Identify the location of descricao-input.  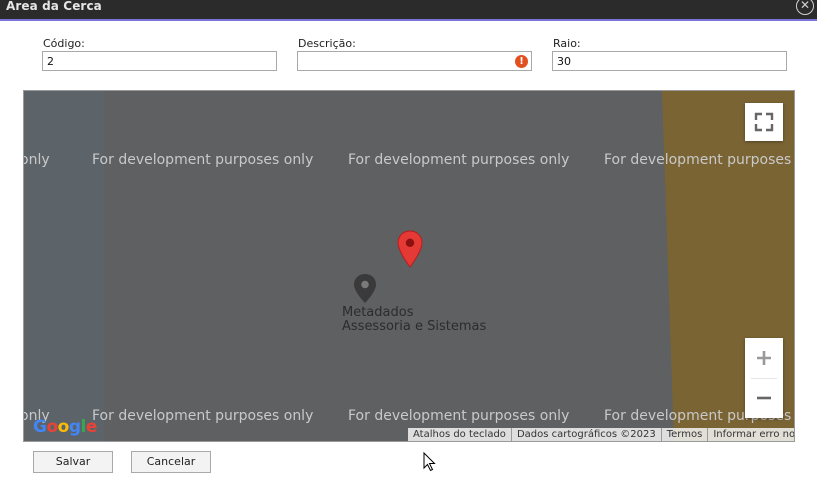
(414, 61).